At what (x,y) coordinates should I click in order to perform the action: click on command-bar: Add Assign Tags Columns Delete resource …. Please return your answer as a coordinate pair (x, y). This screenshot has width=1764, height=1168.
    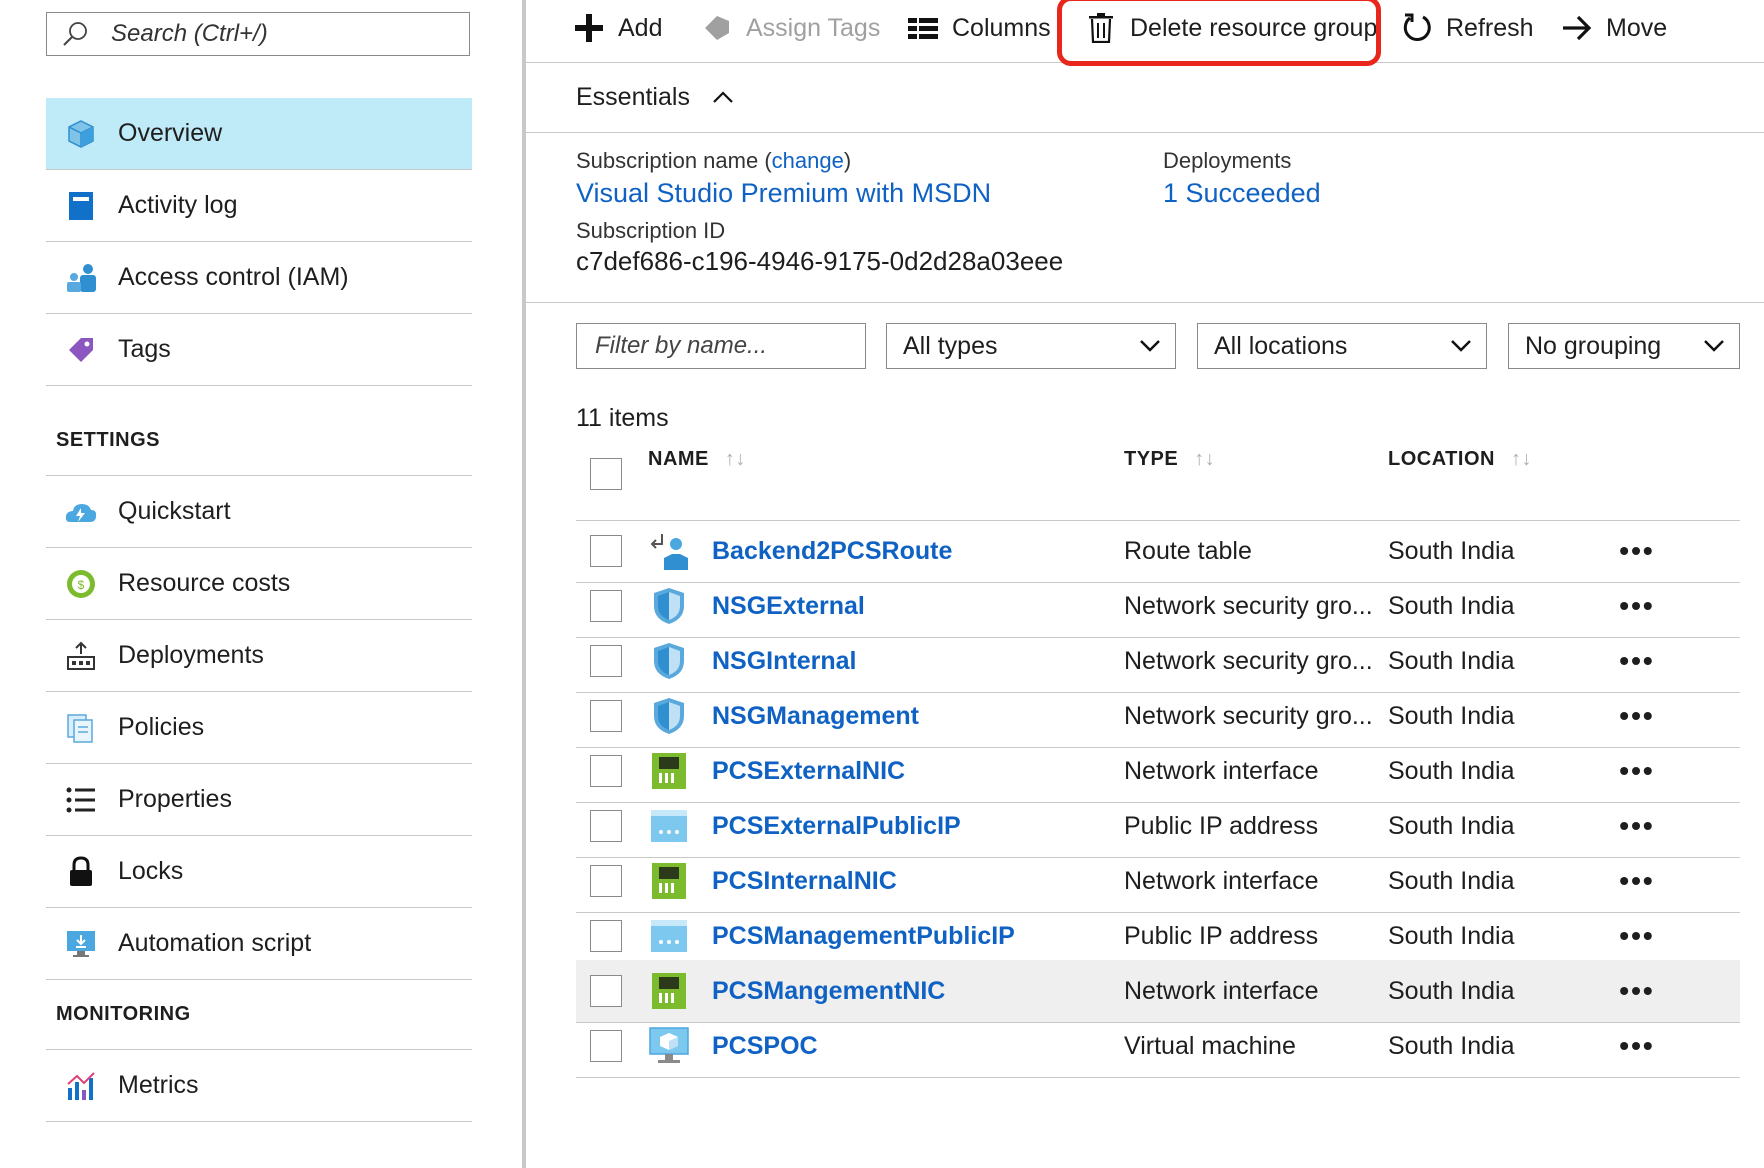
    Looking at the image, I should click on (1145, 33).